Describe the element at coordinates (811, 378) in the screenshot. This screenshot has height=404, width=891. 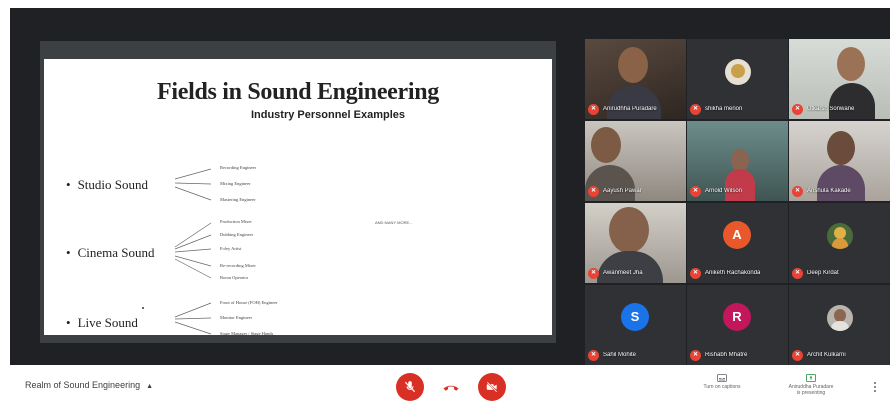
I see `present-icon` at that location.